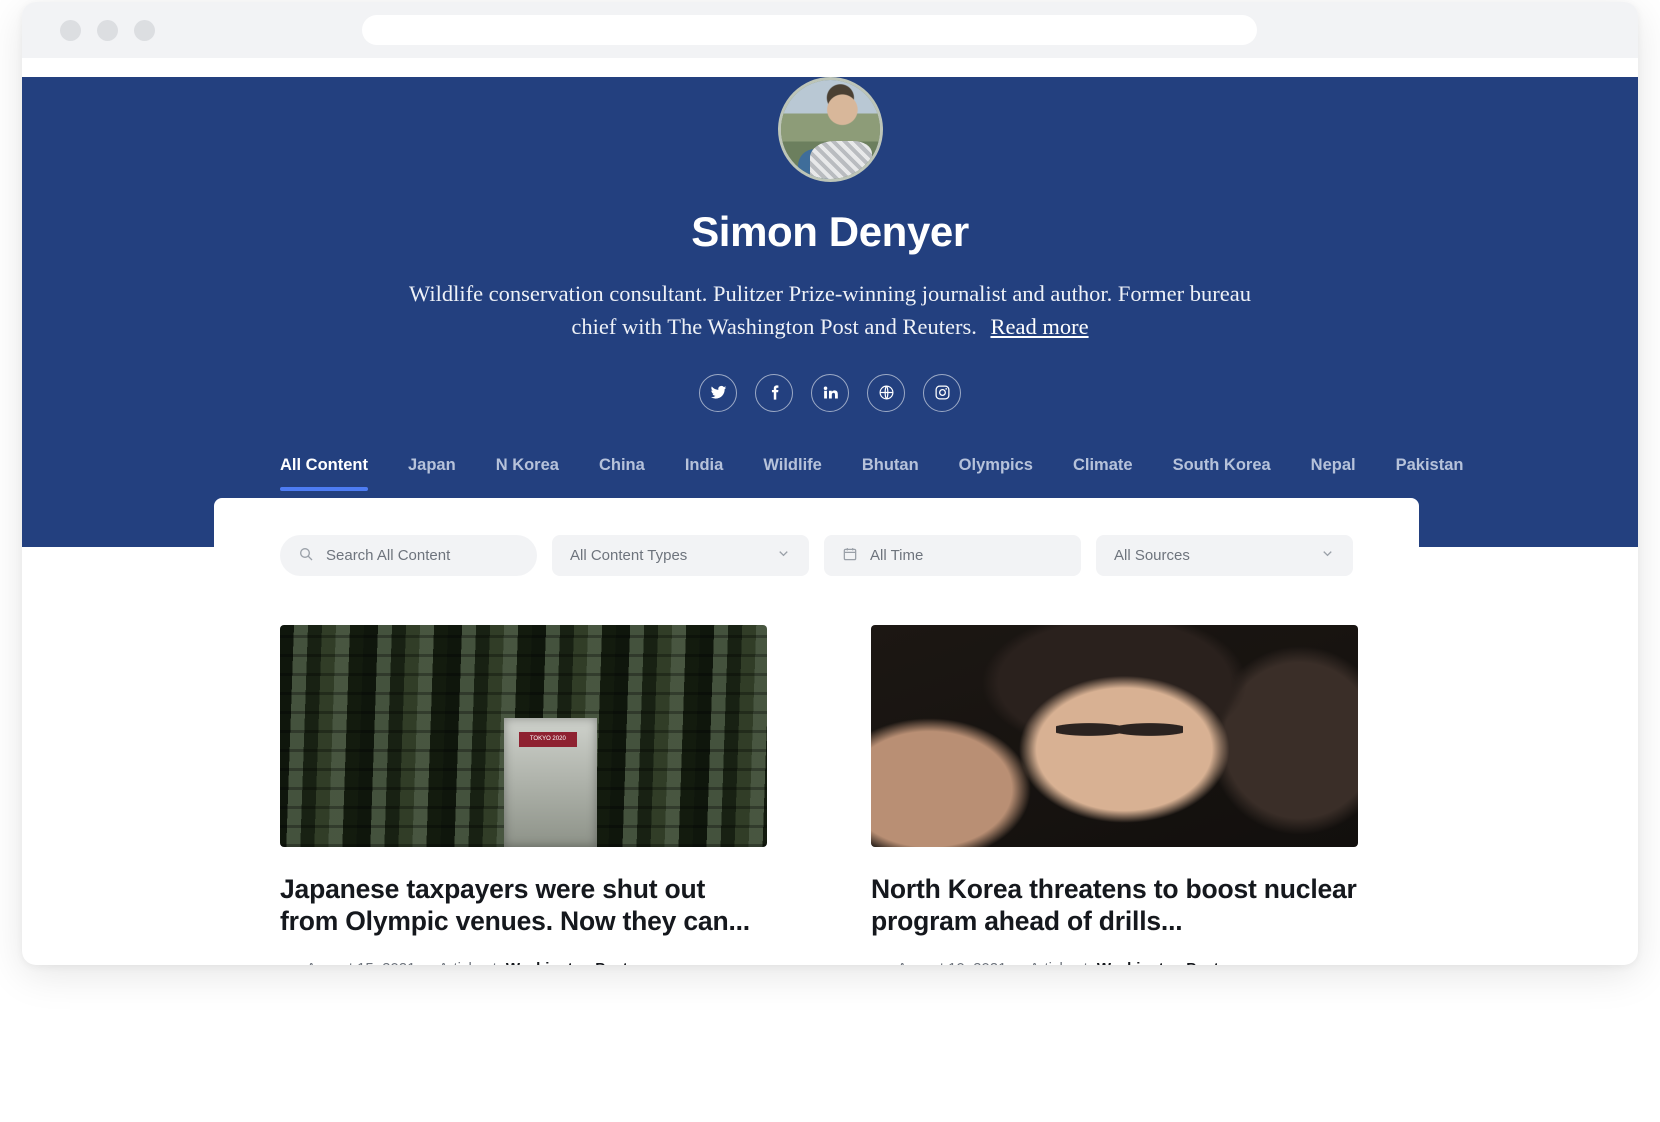 This screenshot has width=1660, height=1122. I want to click on twitter-link, so click(718, 392).